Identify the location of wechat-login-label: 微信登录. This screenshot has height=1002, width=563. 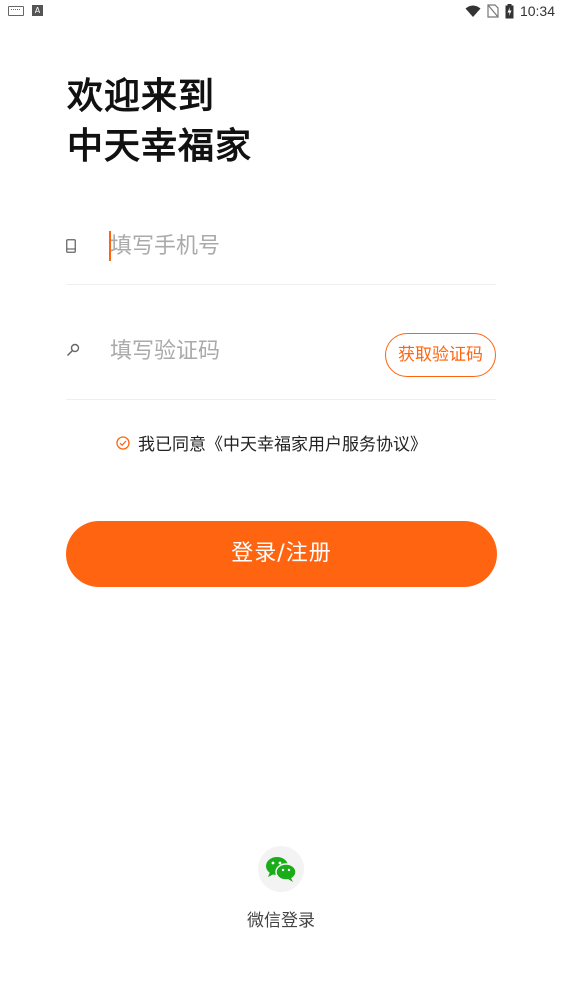
(281, 918).